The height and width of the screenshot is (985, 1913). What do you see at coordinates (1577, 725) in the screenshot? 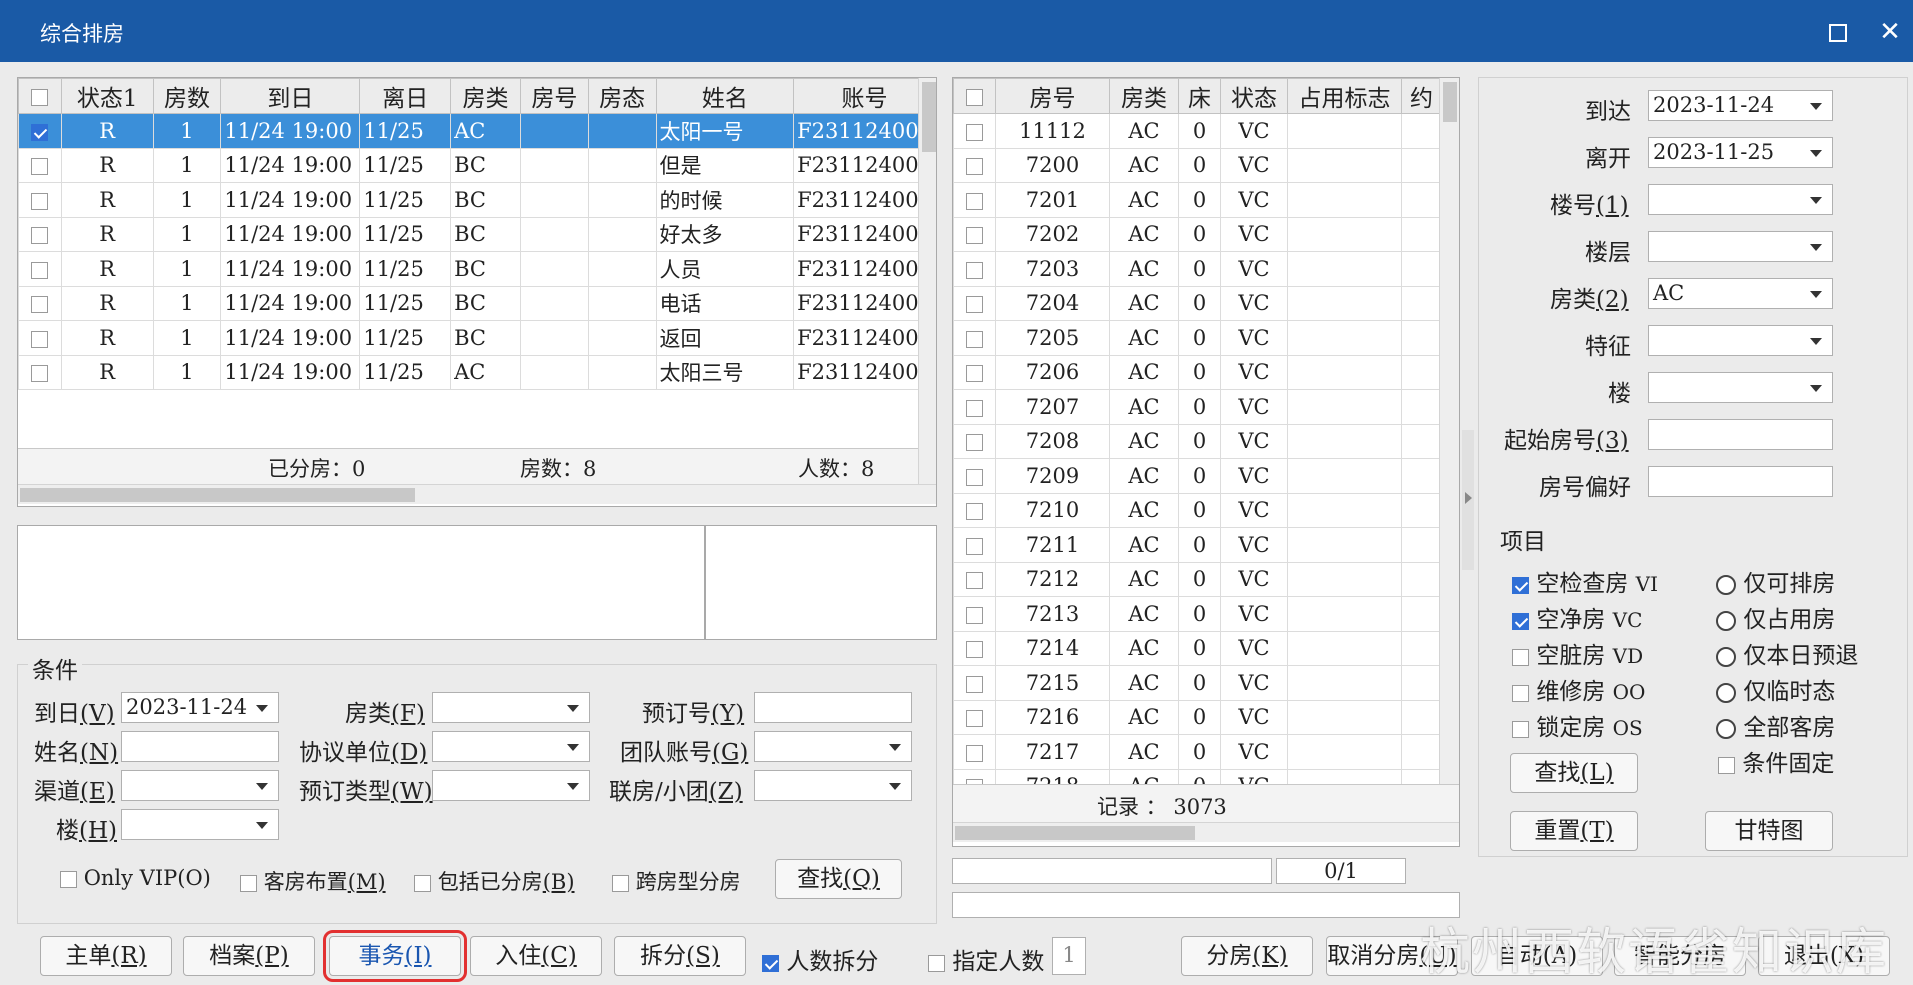
I see `status-check-os: 锁定房 OS` at bounding box center [1577, 725].